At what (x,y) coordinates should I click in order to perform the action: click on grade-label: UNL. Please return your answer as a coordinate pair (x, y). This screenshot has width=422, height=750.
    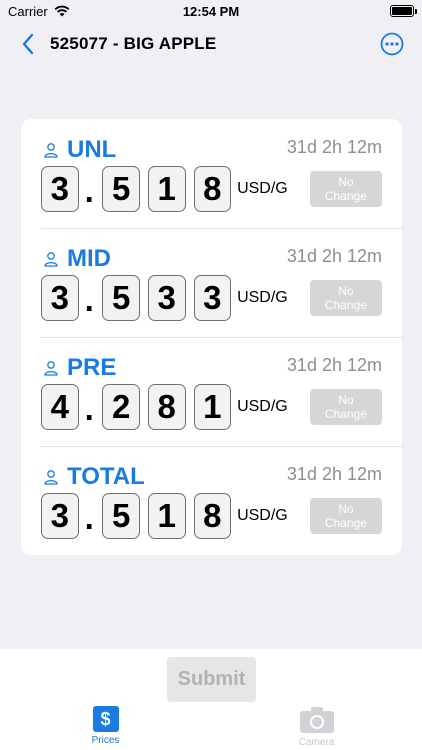
    Looking at the image, I should click on (92, 149).